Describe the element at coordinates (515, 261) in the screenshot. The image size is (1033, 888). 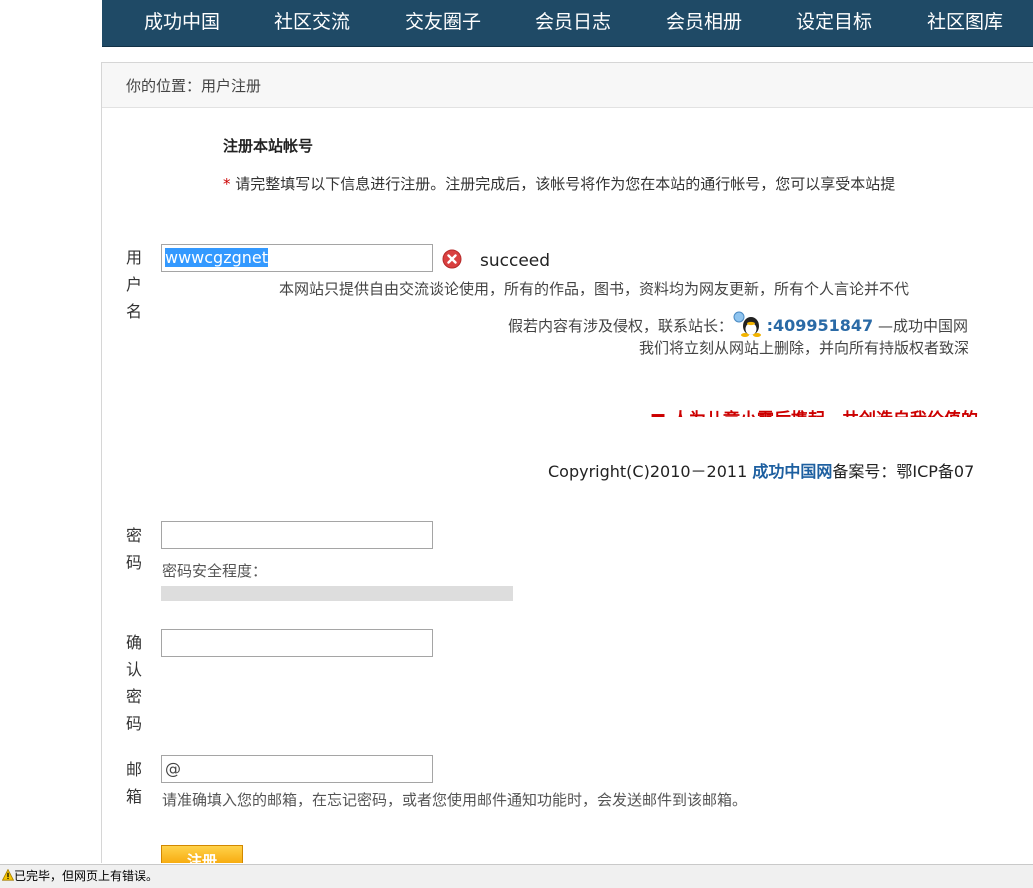
I see `username-status: succeed` at that location.